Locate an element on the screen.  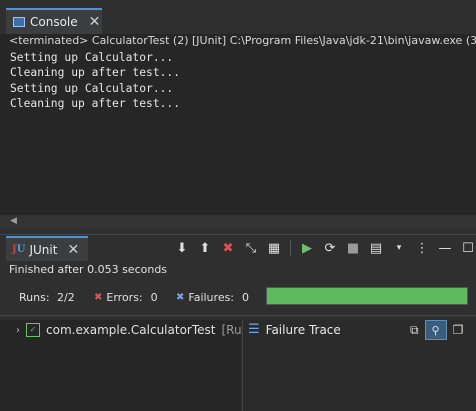
test-progress-bar is located at coordinates (367, 296).